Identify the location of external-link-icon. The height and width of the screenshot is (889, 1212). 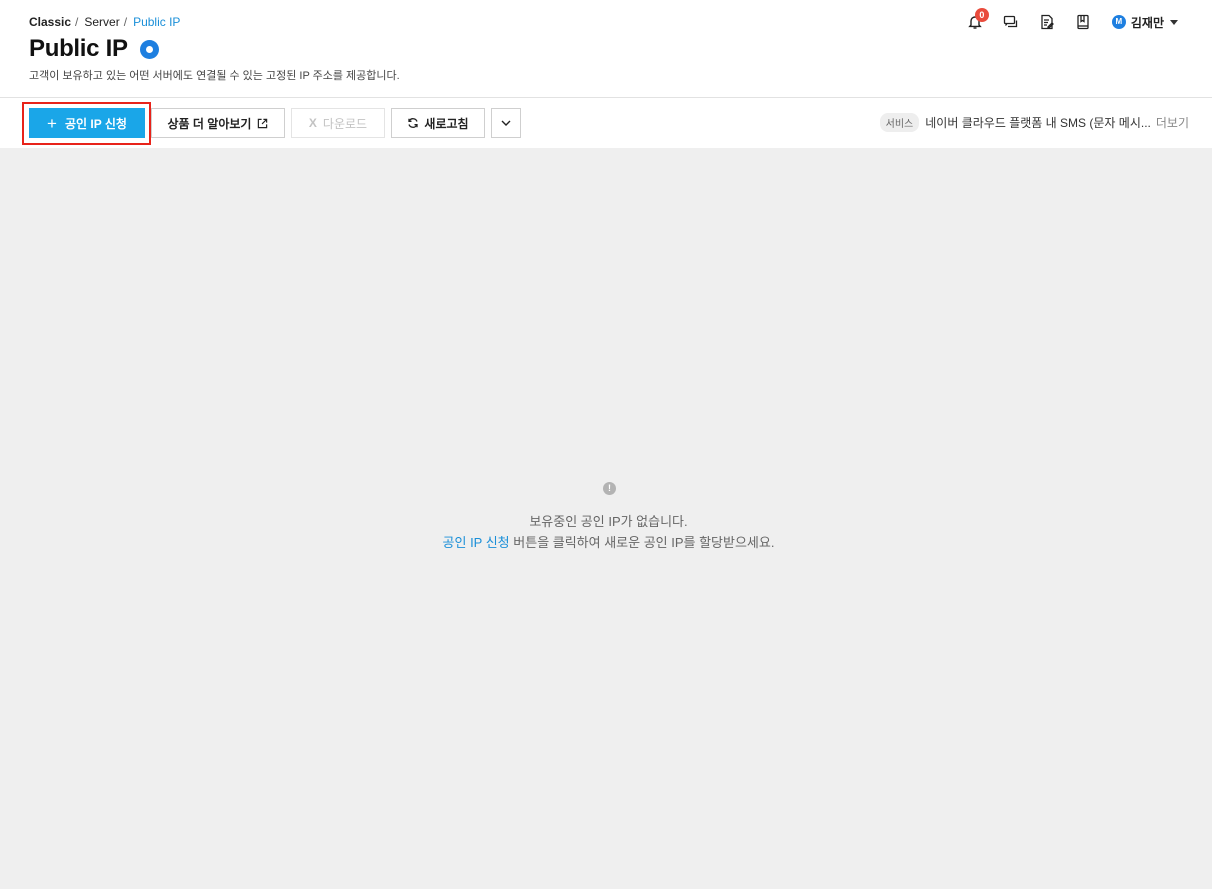
(263, 123).